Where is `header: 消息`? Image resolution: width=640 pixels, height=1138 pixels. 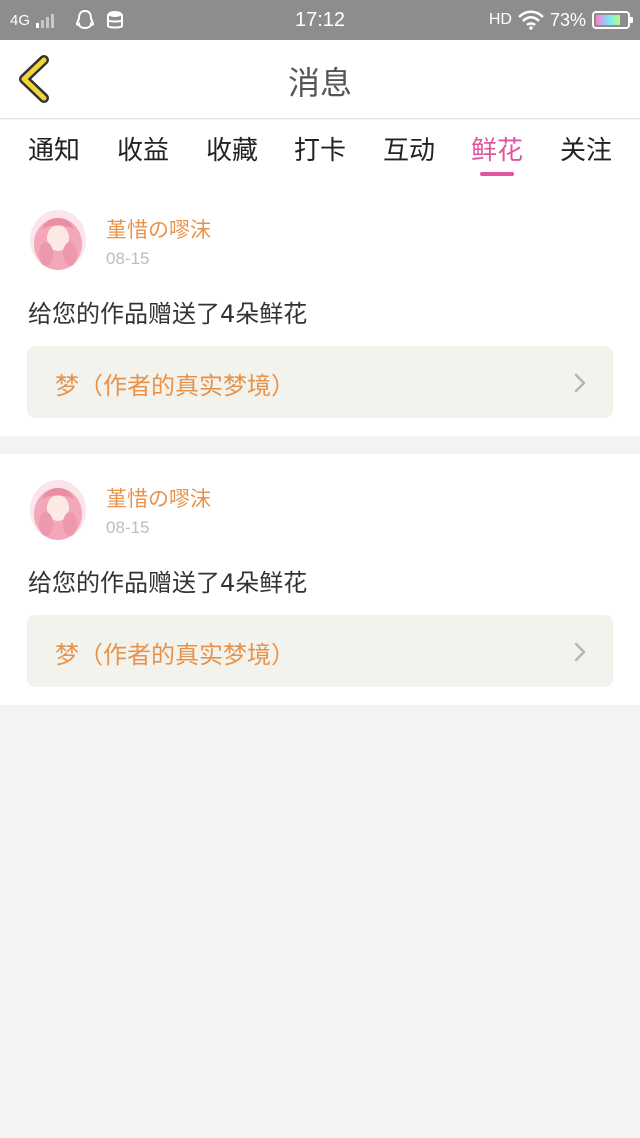 header: 消息 is located at coordinates (320, 79).